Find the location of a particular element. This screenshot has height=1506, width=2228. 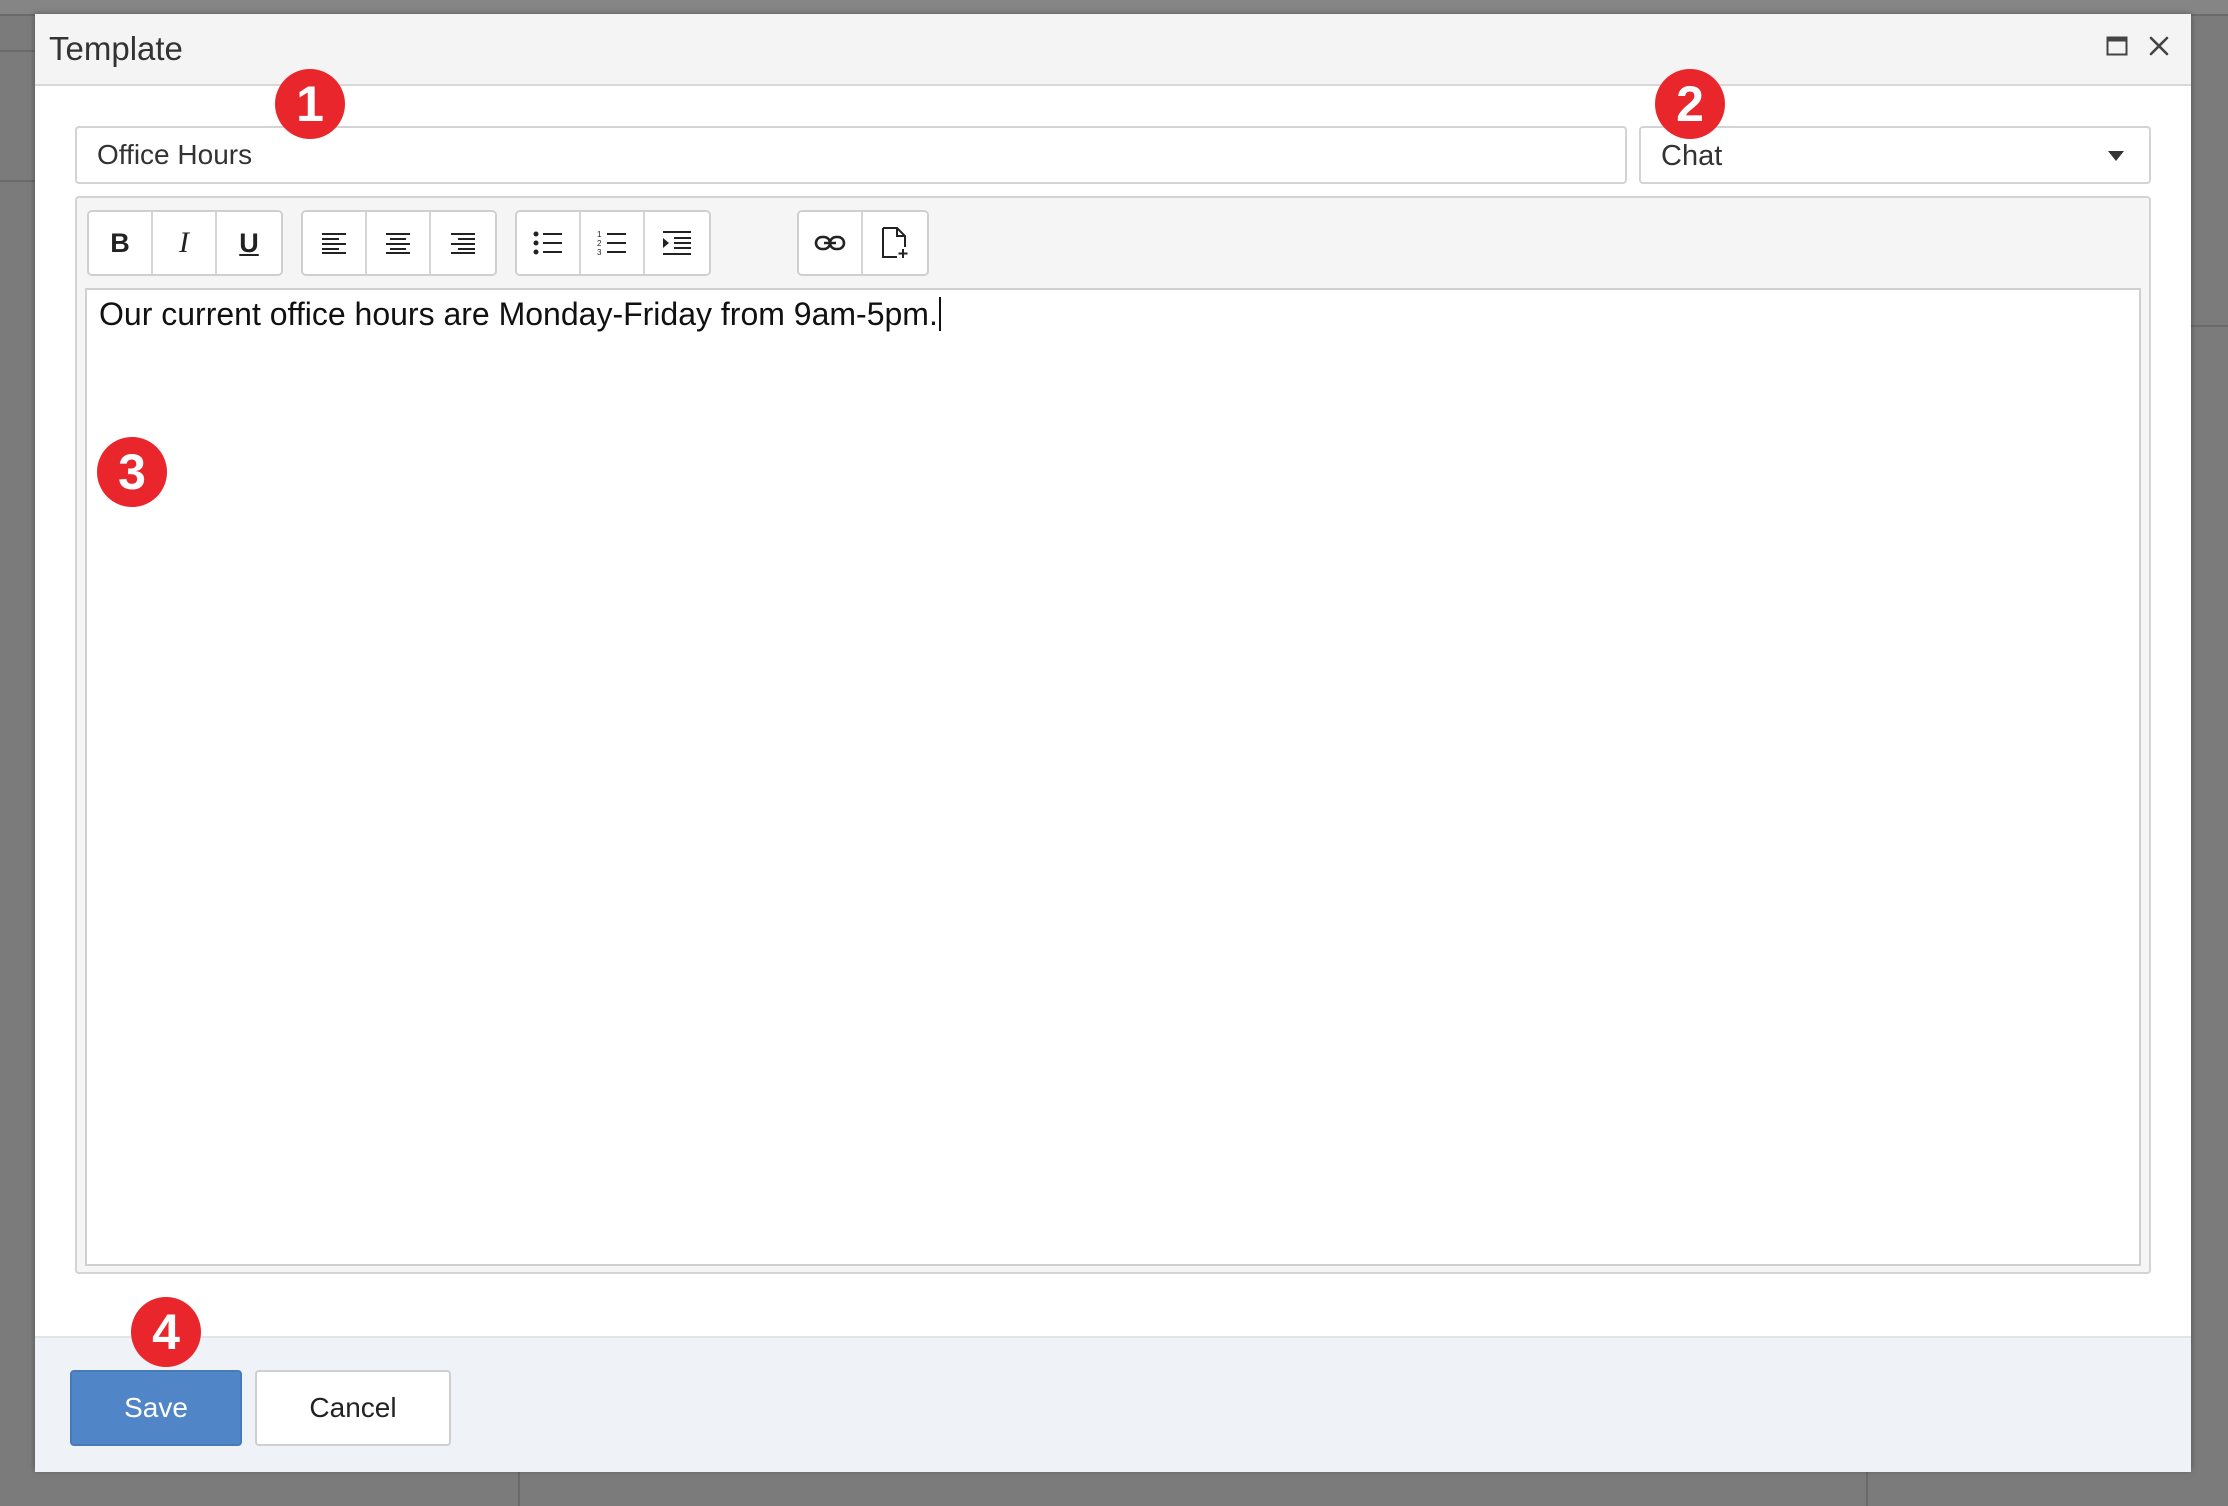

chevron-down-icon is located at coordinates (2116, 158).